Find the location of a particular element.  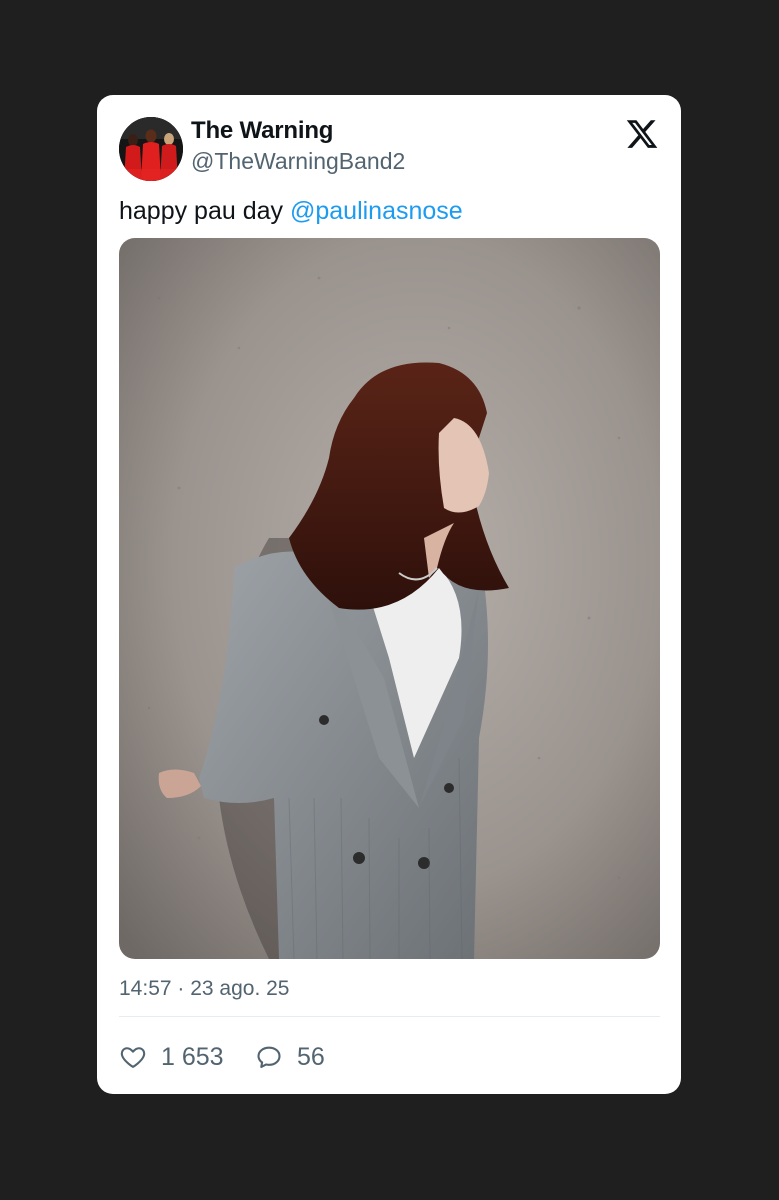

avatar is located at coordinates (151, 149).